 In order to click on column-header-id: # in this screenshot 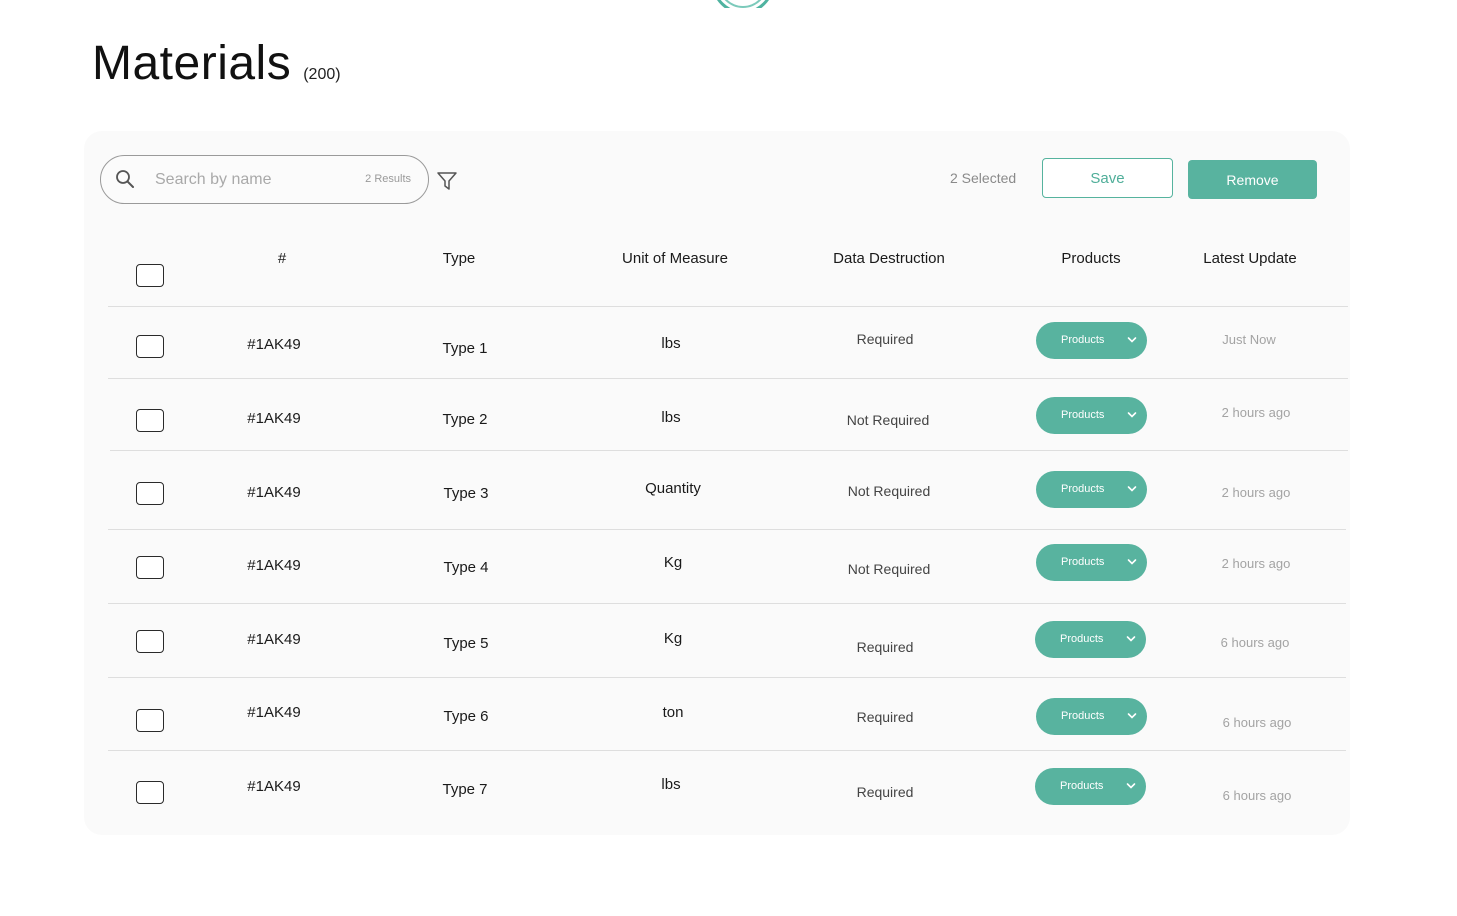, I will do `click(282, 258)`.